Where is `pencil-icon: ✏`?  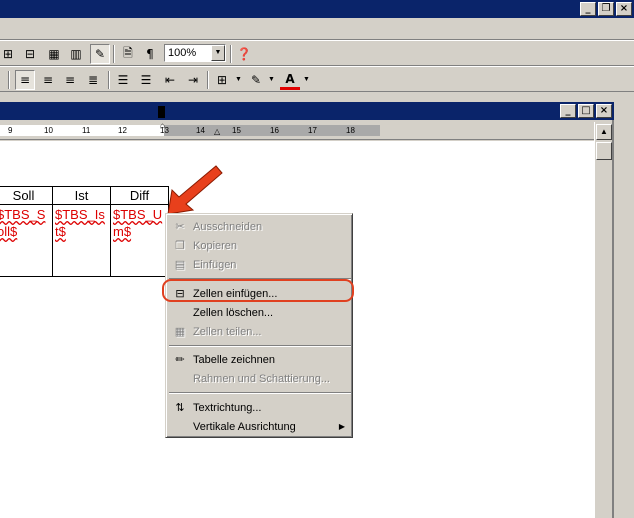 pencil-icon: ✏ is located at coordinates (180, 359).